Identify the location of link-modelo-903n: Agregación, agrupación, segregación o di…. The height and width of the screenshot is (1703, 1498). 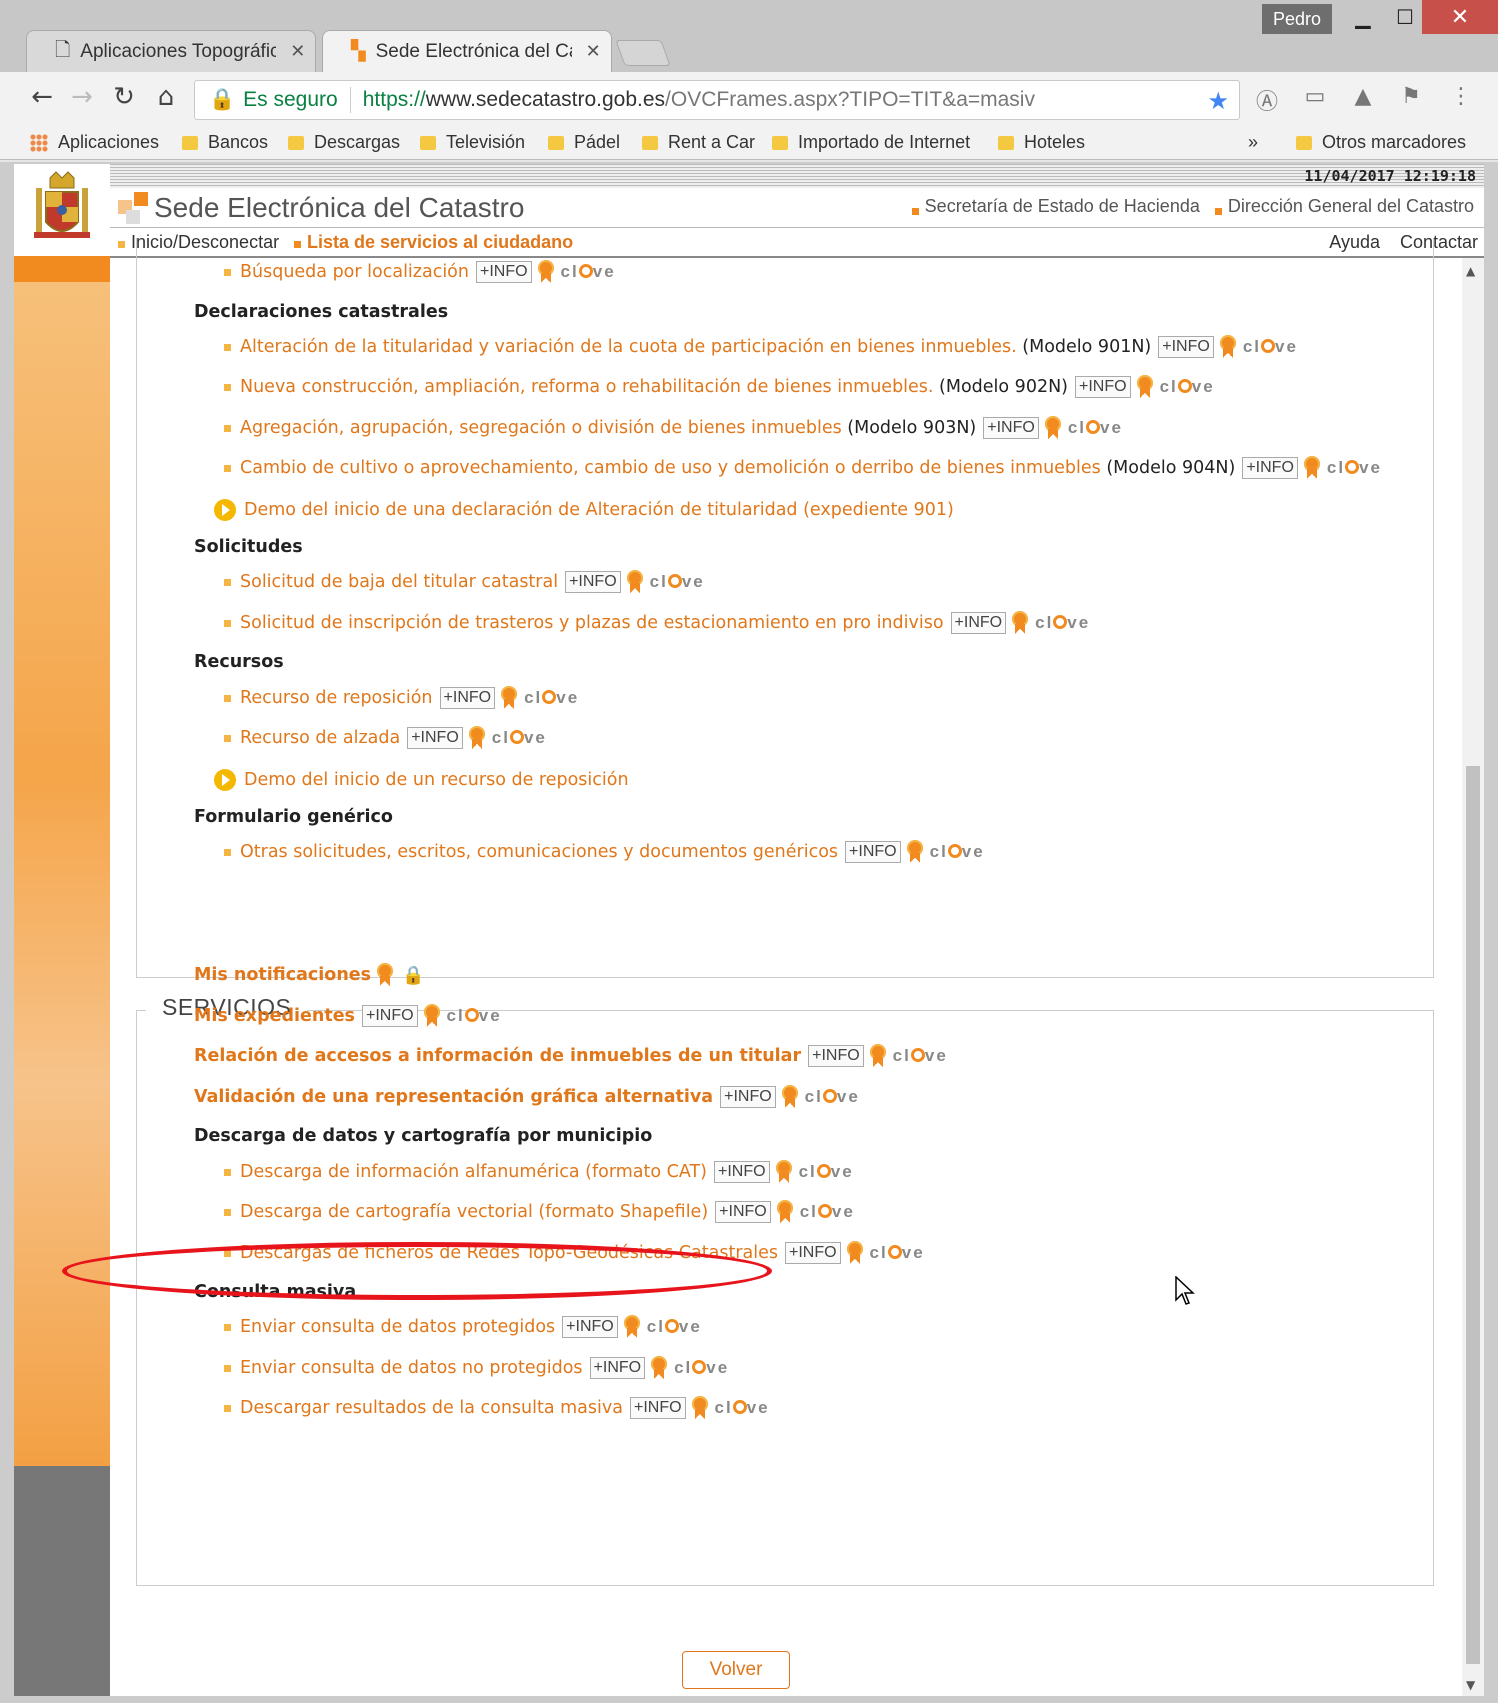
(541, 428).